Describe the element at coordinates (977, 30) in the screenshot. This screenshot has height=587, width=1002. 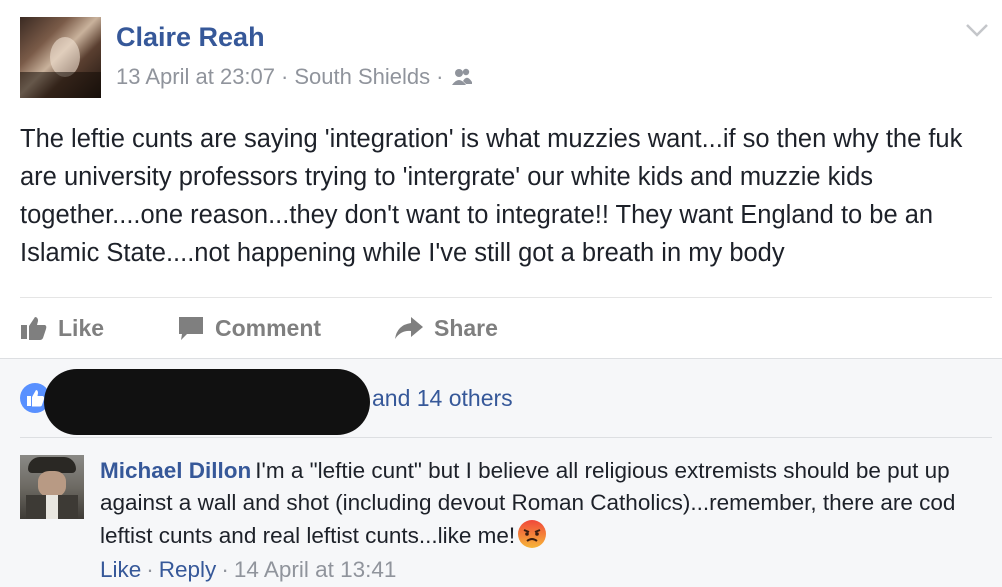
I see `chevron-down-icon` at that location.